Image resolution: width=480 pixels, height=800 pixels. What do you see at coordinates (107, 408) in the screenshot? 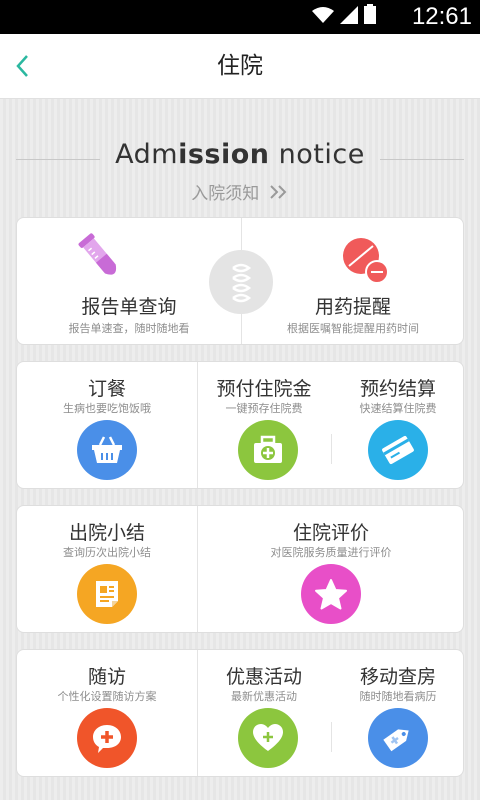
I see `meal-order-subtitle: 生病也要吃饱饭哦` at bounding box center [107, 408].